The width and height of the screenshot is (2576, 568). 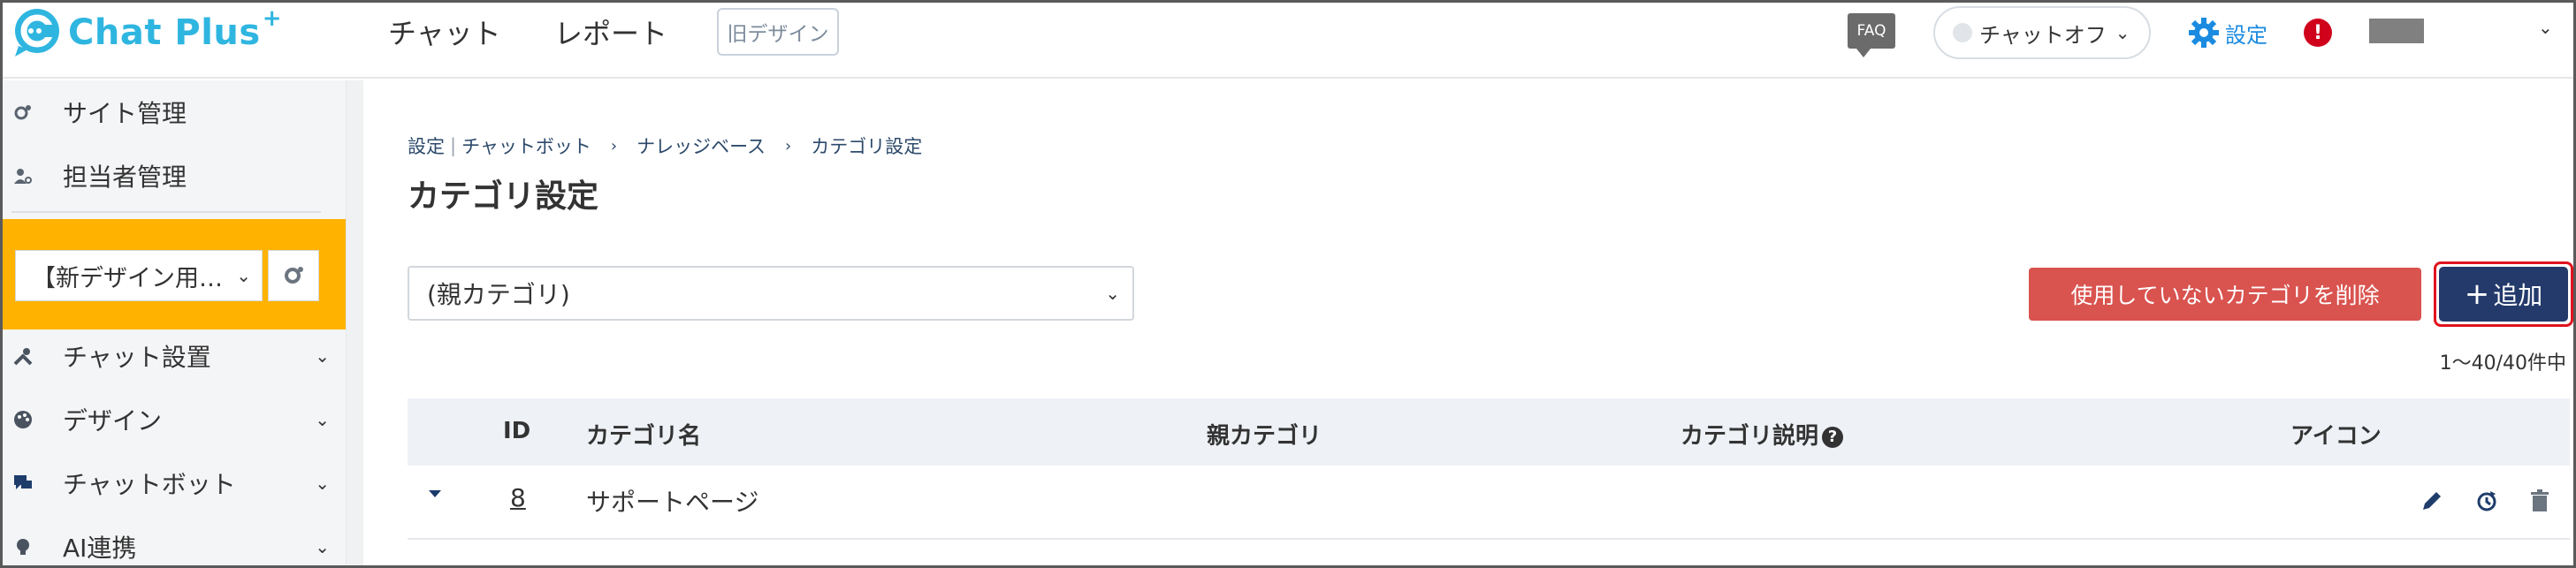 What do you see at coordinates (2318, 33) in the screenshot?
I see `alert-icon: !` at bounding box center [2318, 33].